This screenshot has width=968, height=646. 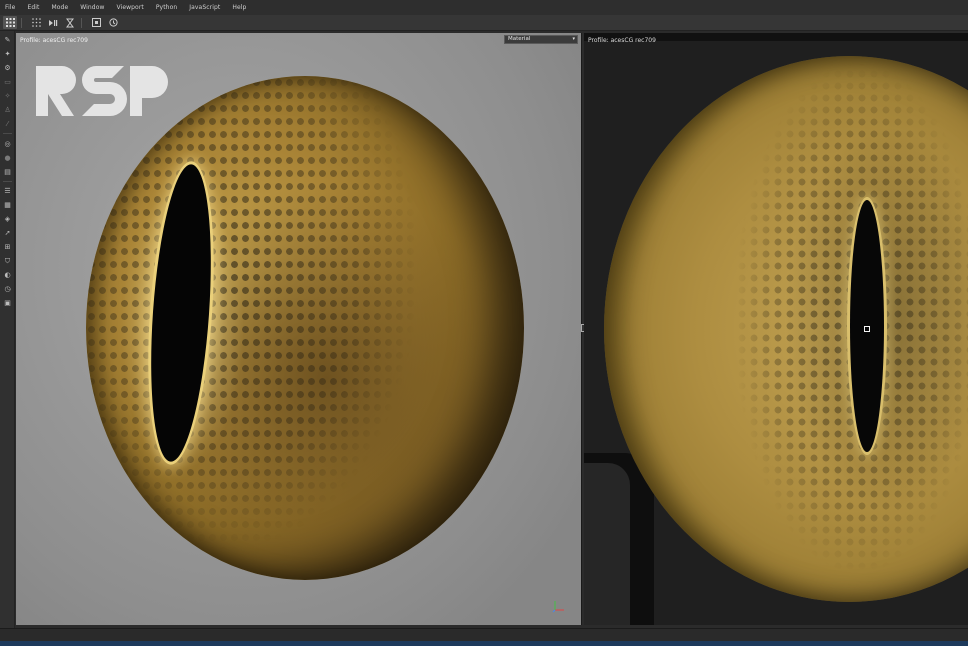 I want to click on toolbar, so click(x=484, y=23).